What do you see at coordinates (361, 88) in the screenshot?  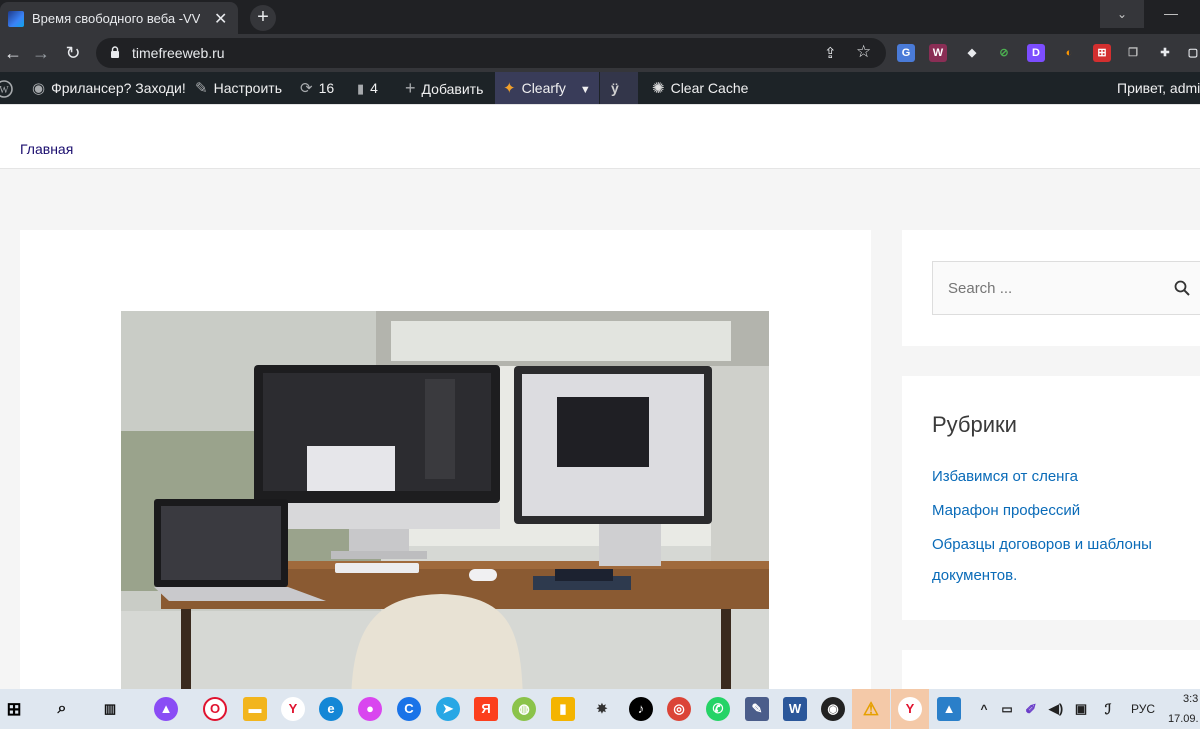 I see `comment-bubble-icon: ▮` at bounding box center [361, 88].